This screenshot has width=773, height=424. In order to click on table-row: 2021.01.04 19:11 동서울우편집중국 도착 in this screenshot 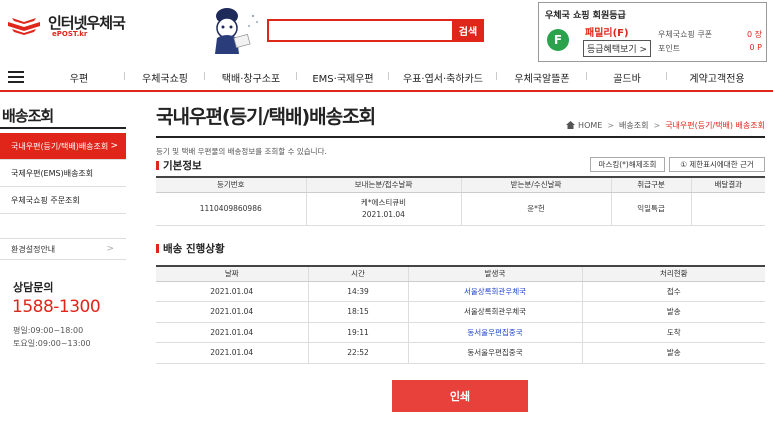, I will do `click(460, 332)`.